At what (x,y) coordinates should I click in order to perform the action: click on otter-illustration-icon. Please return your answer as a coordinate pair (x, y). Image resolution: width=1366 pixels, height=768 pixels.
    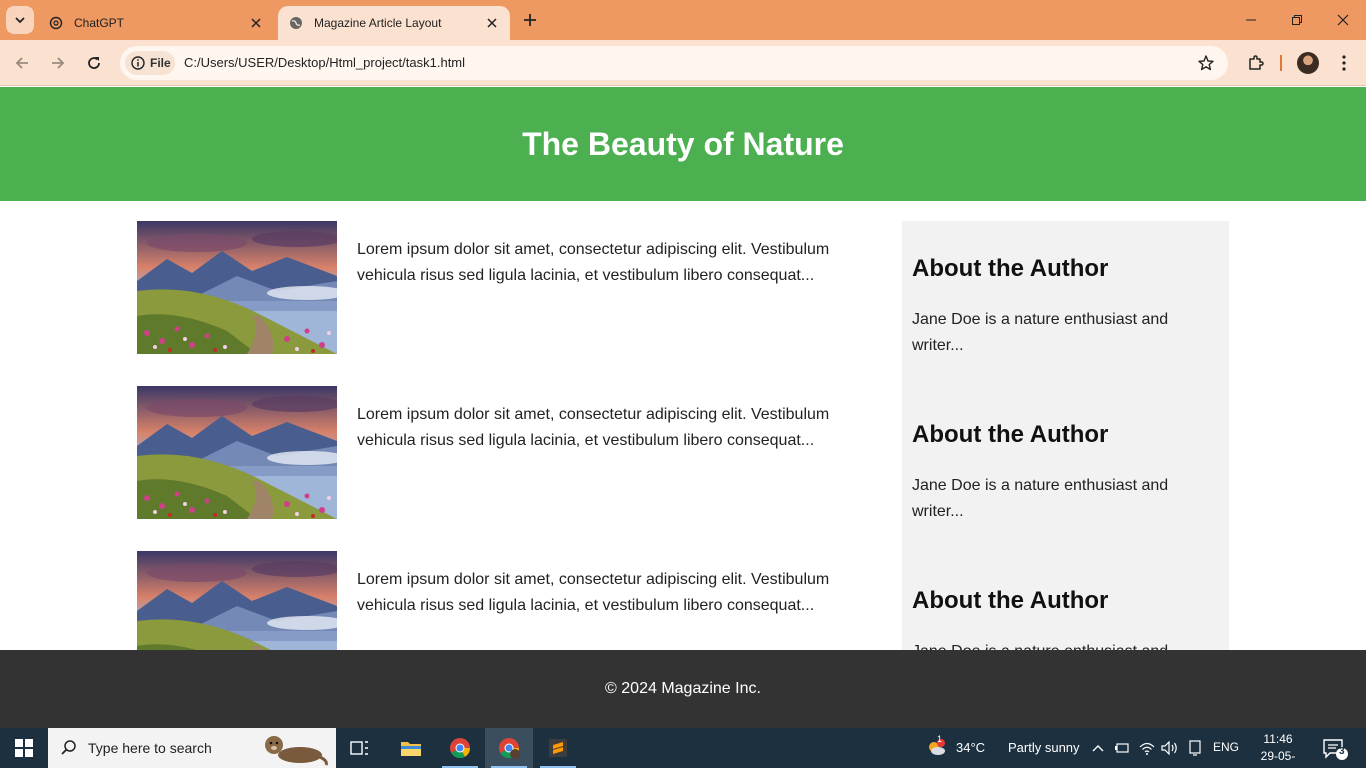
    Looking at the image, I should click on (295, 749).